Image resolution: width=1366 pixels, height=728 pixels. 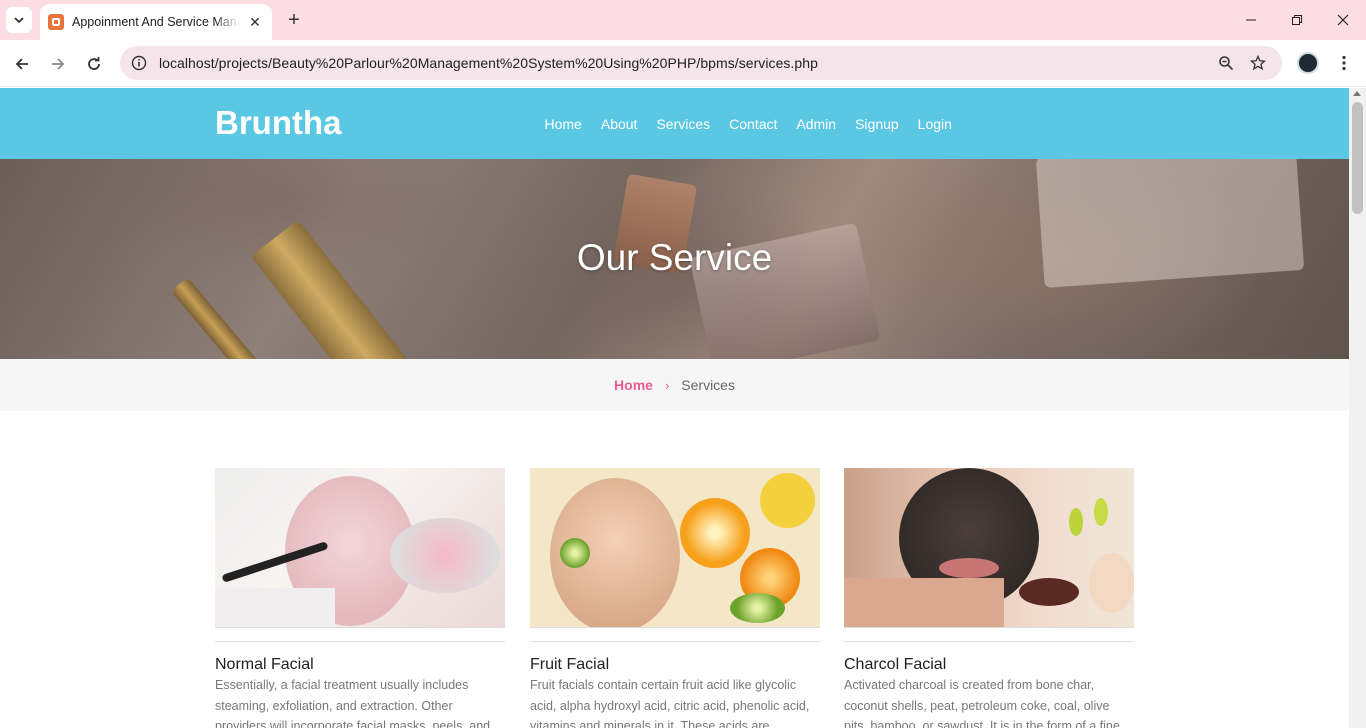 What do you see at coordinates (1357, 93) in the screenshot?
I see `scroll-up-arrow-icon` at bounding box center [1357, 93].